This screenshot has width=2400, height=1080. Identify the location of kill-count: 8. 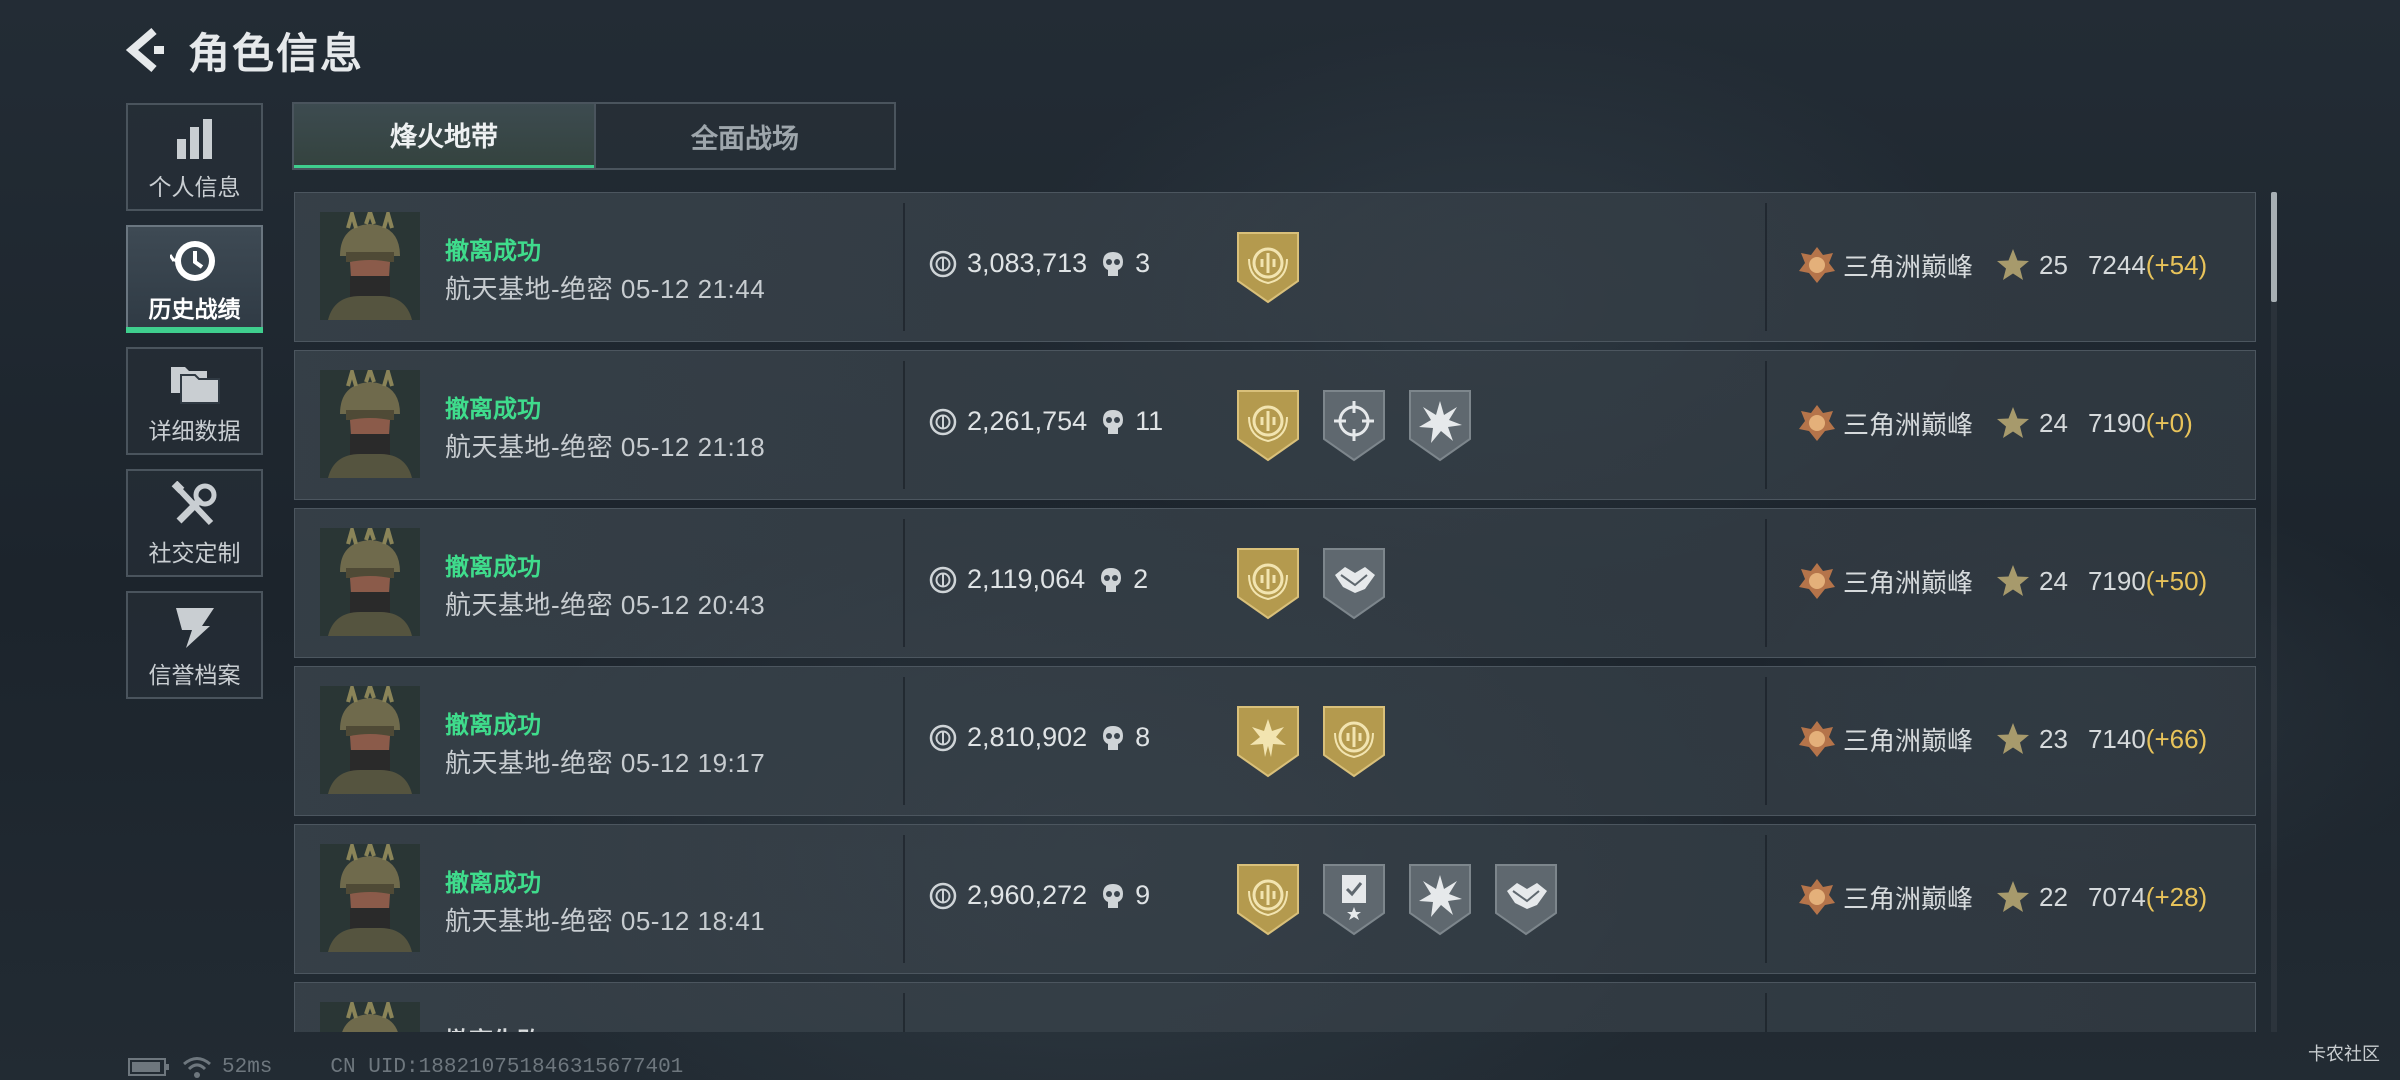
(1143, 737).